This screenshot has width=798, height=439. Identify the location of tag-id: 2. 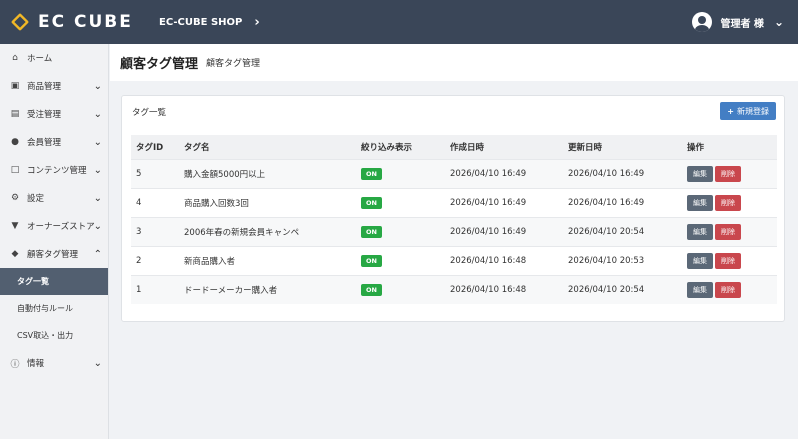
(155, 260).